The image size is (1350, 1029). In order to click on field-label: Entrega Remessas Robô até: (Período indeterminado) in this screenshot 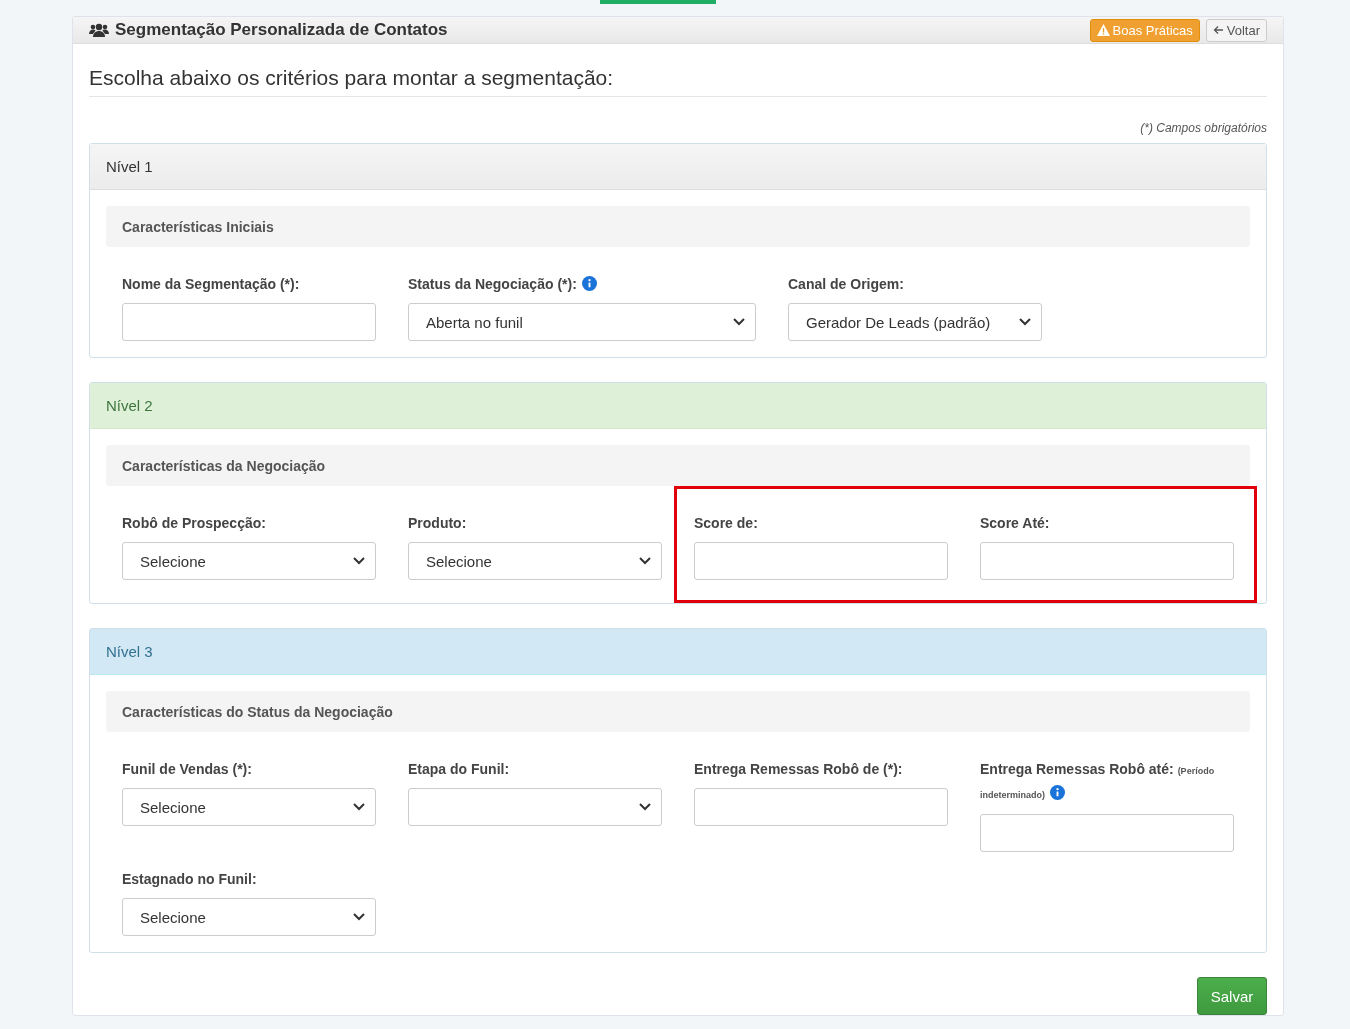, I will do `click(1098, 781)`.